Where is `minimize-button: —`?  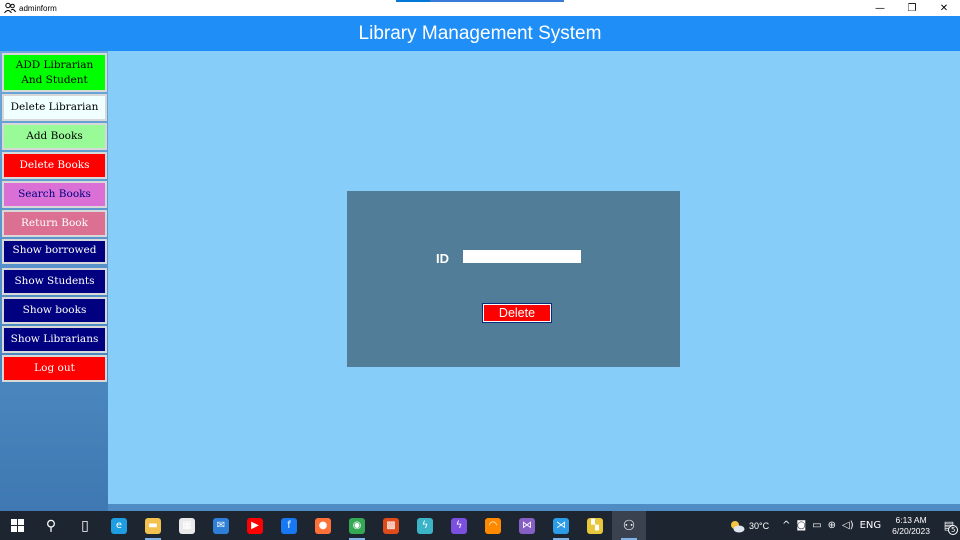 minimize-button: — is located at coordinates (880, 8).